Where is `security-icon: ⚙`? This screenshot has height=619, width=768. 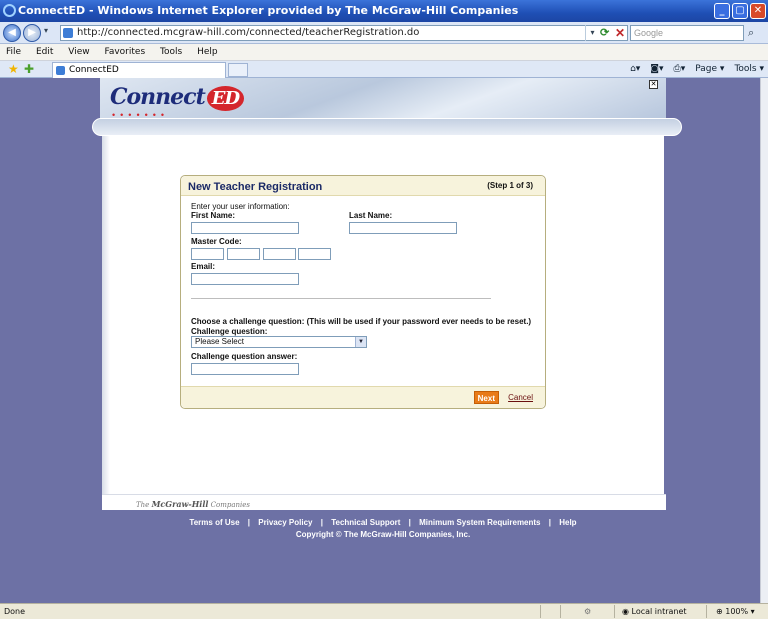 security-icon: ⚙ is located at coordinates (587, 611).